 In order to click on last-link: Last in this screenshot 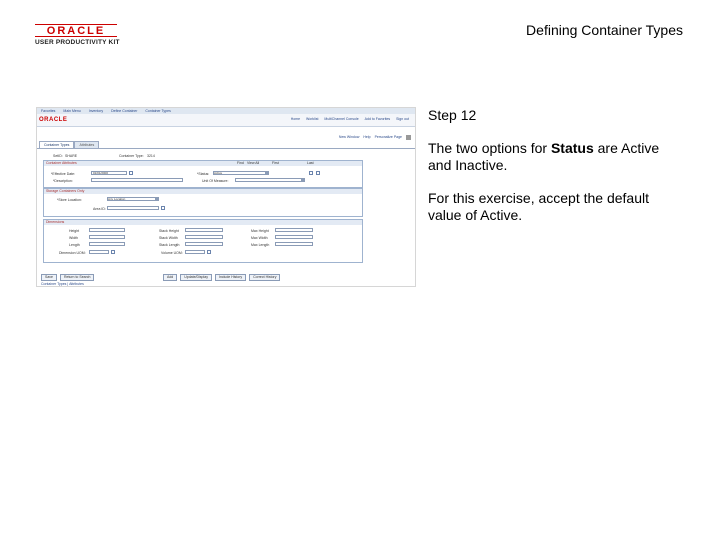, I will do `click(310, 163)`.